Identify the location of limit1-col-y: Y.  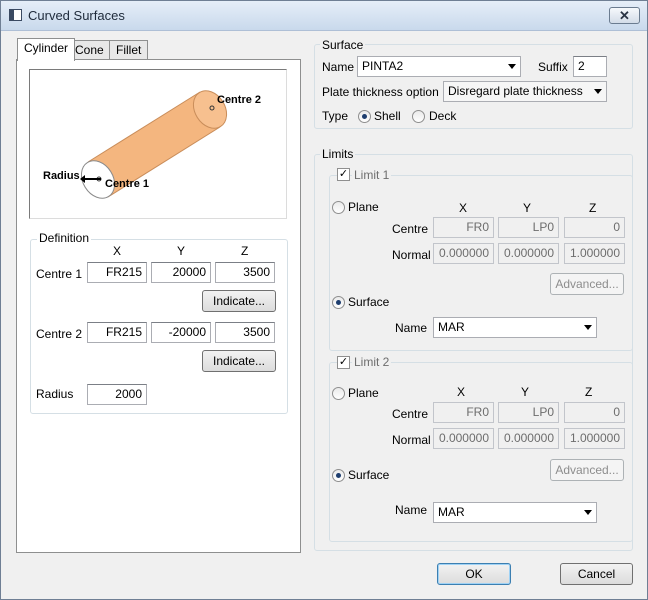
(527, 208).